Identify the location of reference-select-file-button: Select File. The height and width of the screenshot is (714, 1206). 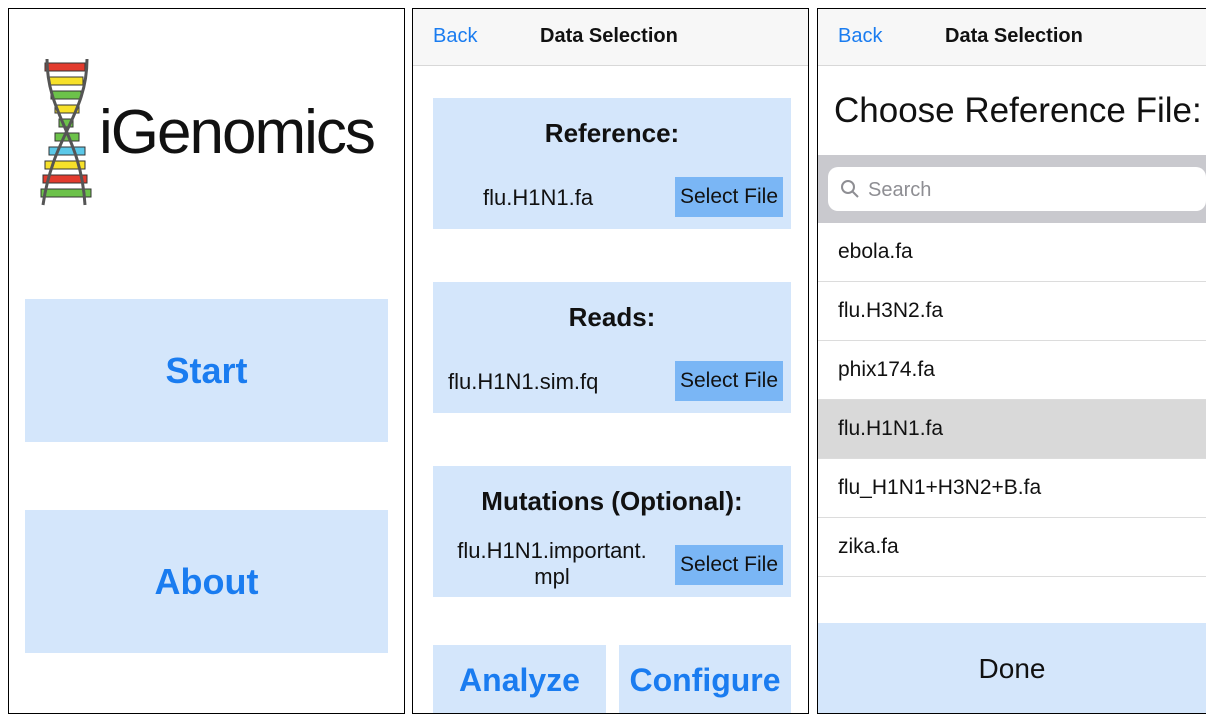
(729, 197).